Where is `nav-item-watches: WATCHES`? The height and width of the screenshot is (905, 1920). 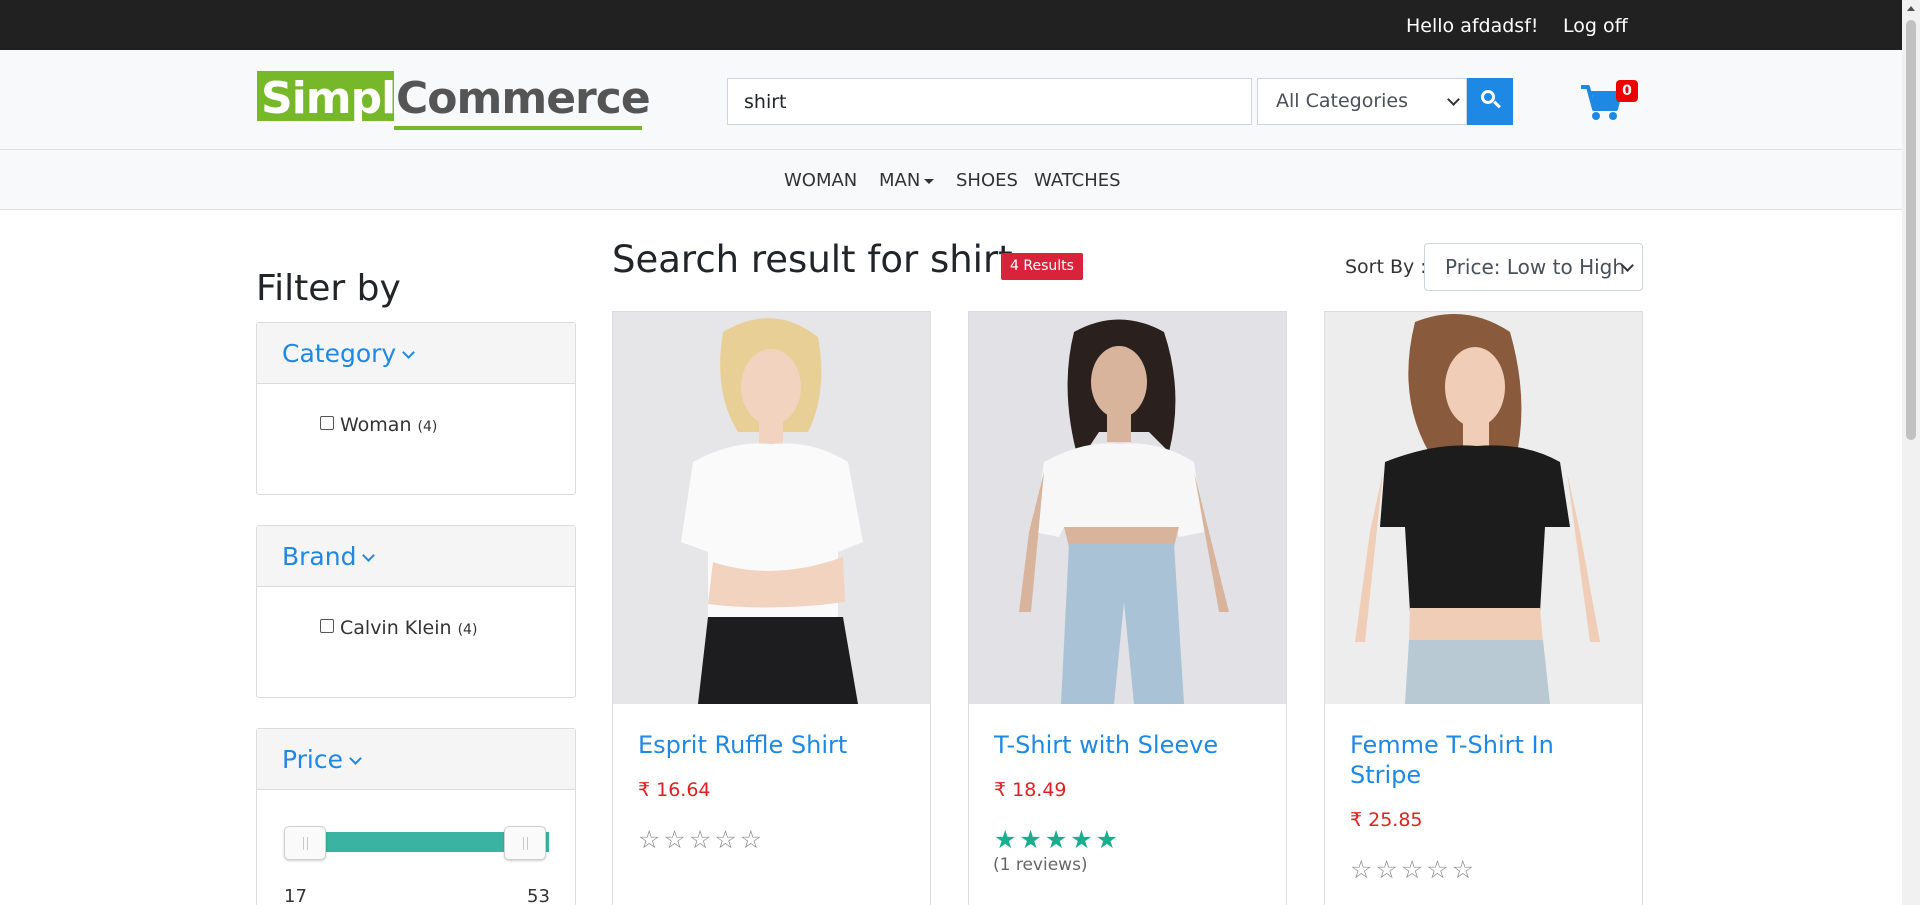
nav-item-watches: WATCHES is located at coordinates (1077, 180).